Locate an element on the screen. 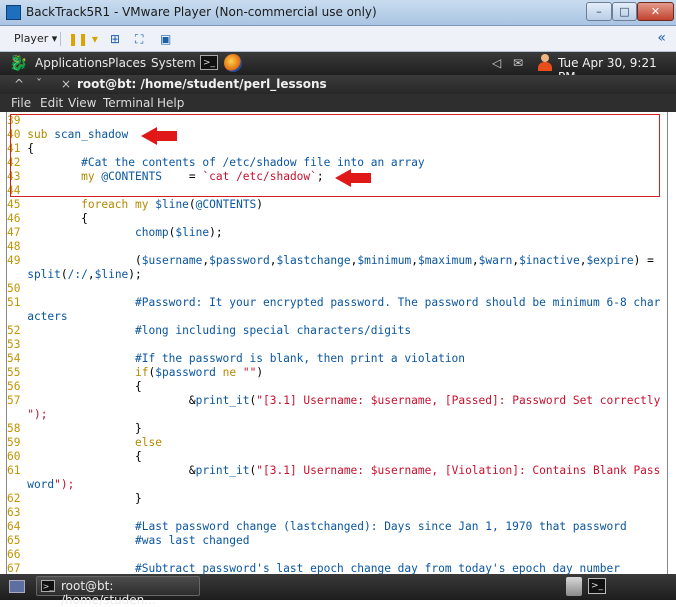 This screenshot has height=607, width=676. vmware-app-icon is located at coordinates (13, 12).